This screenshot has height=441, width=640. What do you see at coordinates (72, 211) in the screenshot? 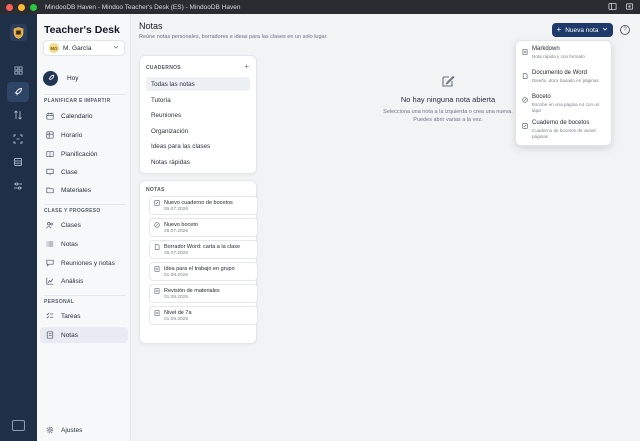
I see `section-title-progress: CLASE Y PROGRESO` at bounding box center [72, 211].